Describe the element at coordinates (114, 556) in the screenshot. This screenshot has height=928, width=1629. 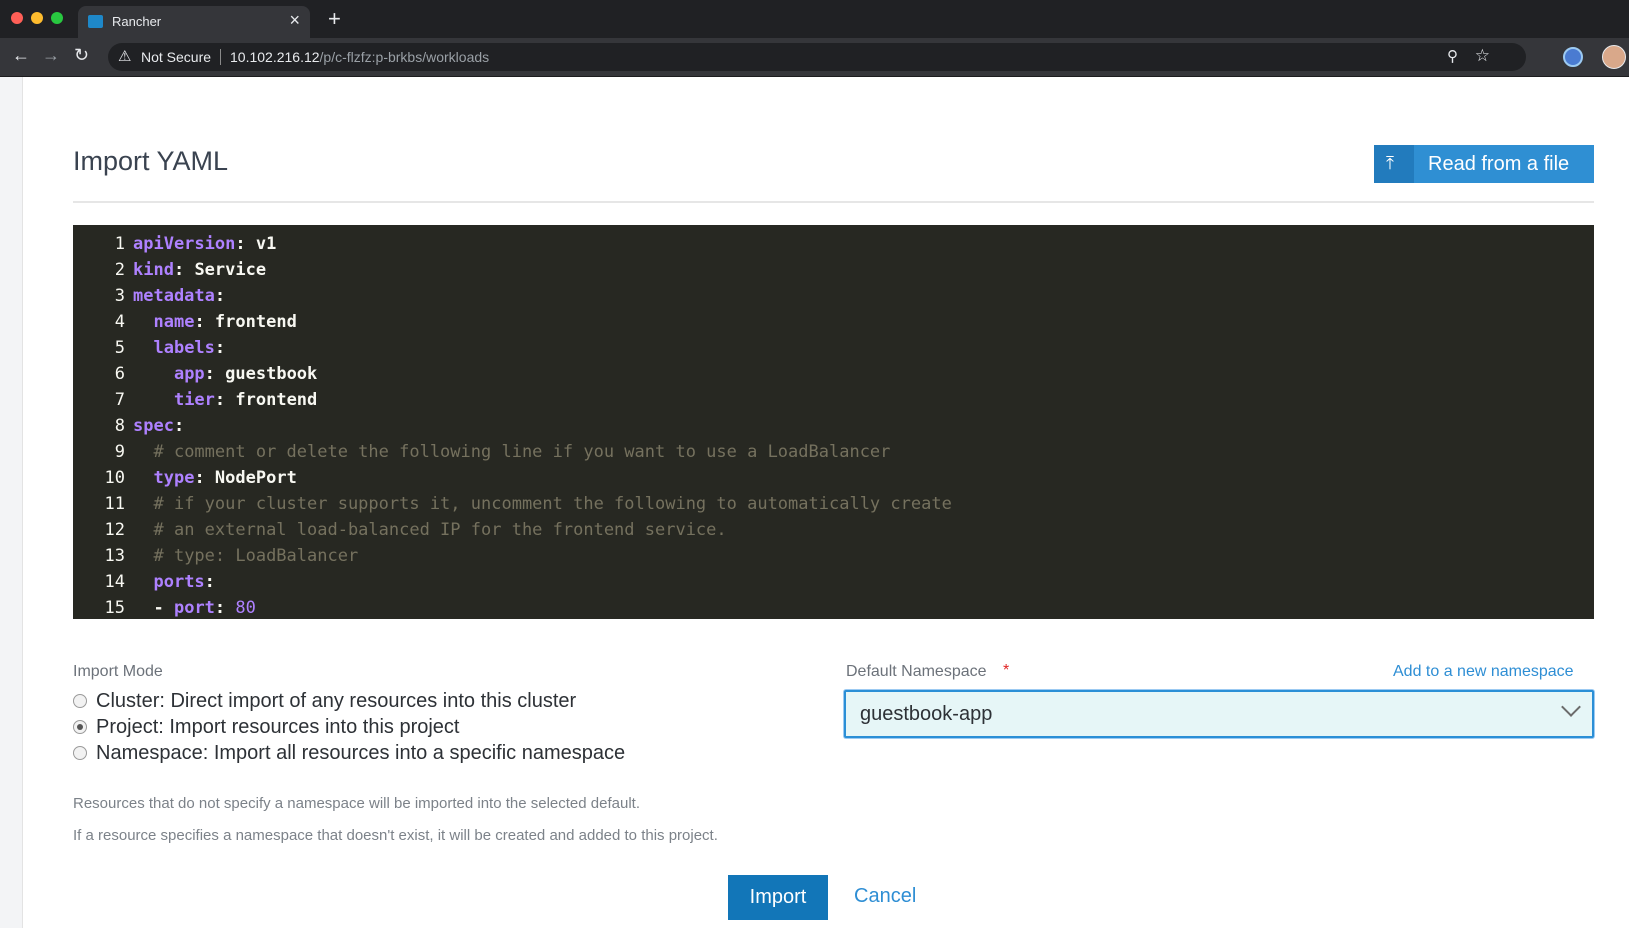
I see `line-number: 13` at that location.